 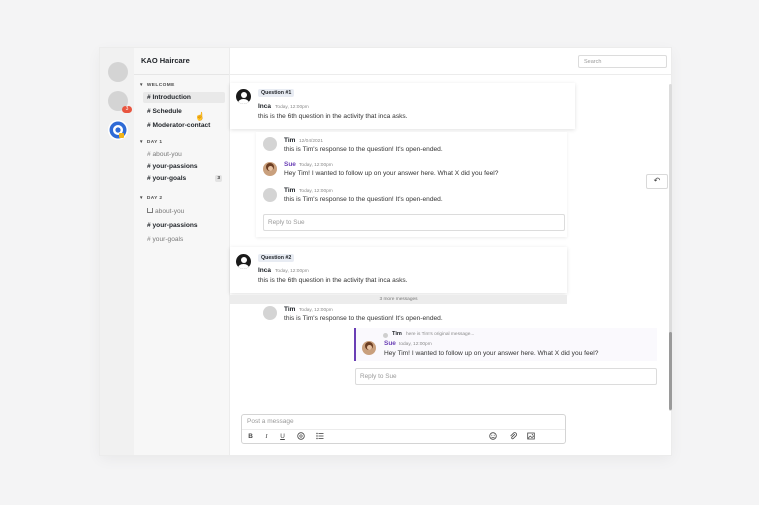 What do you see at coordinates (120, 102) in the screenshot?
I see `workspace-avatar: 3` at bounding box center [120, 102].